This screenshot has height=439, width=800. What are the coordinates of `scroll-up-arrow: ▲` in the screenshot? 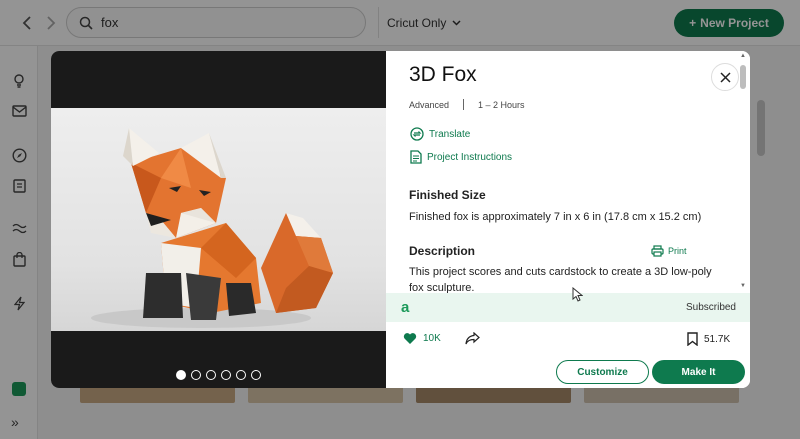 It's located at (743, 56).